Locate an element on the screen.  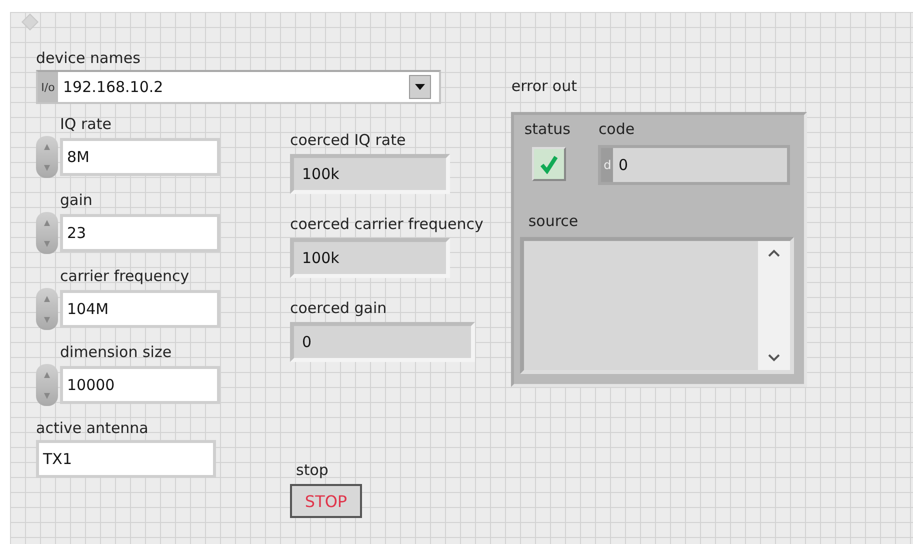
code-label: code is located at coordinates (617, 129).